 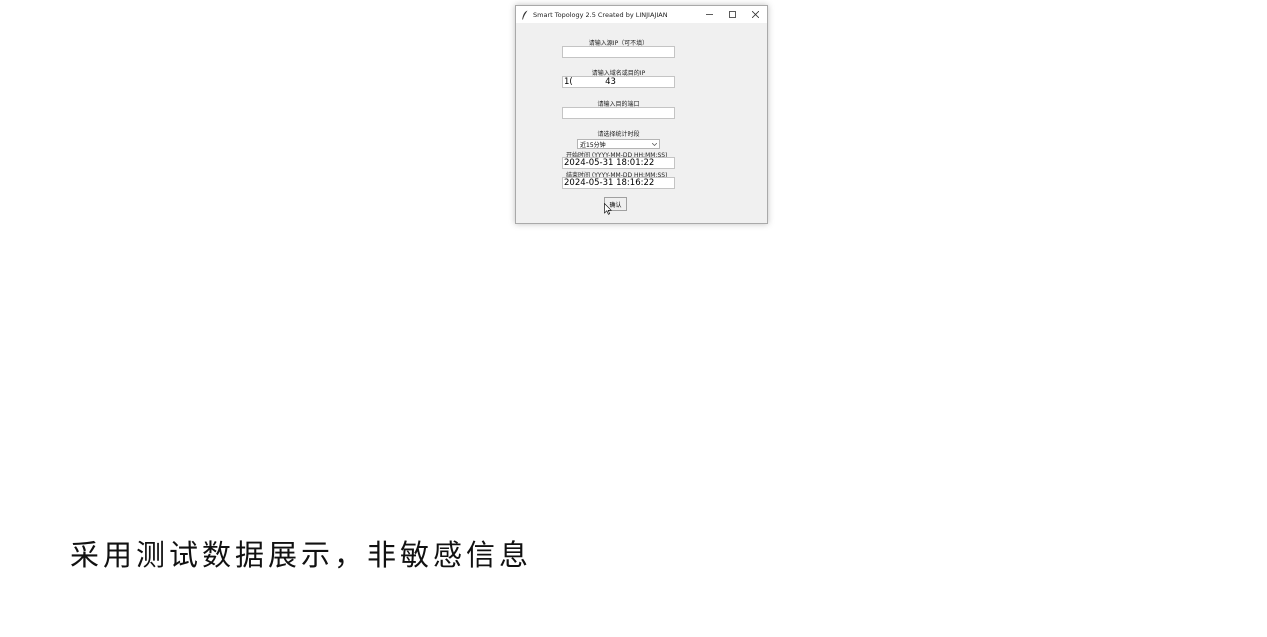 What do you see at coordinates (618, 163) in the screenshot?
I see `start-time-input` at bounding box center [618, 163].